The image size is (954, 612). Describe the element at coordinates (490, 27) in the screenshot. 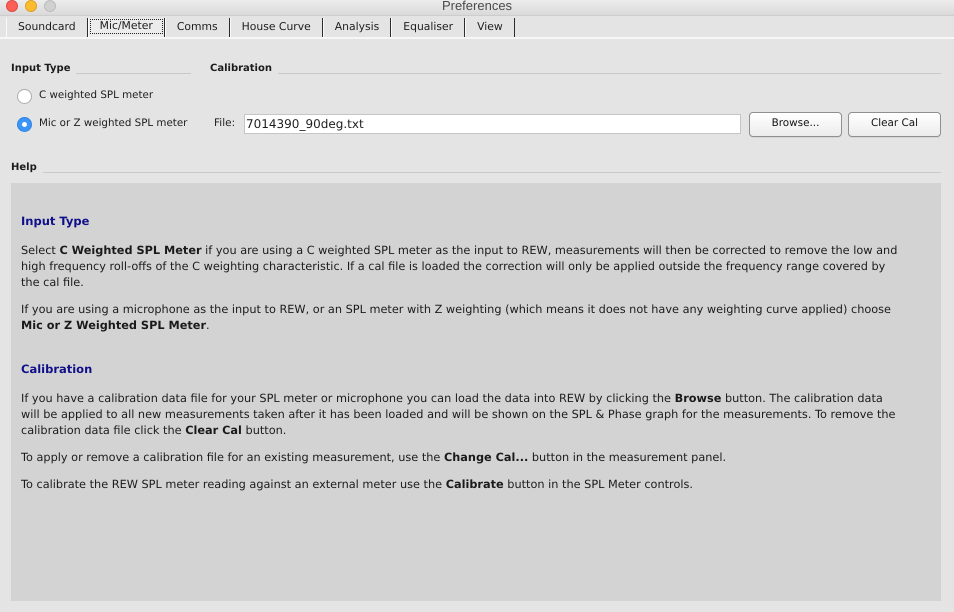

I see `tab: View` at that location.